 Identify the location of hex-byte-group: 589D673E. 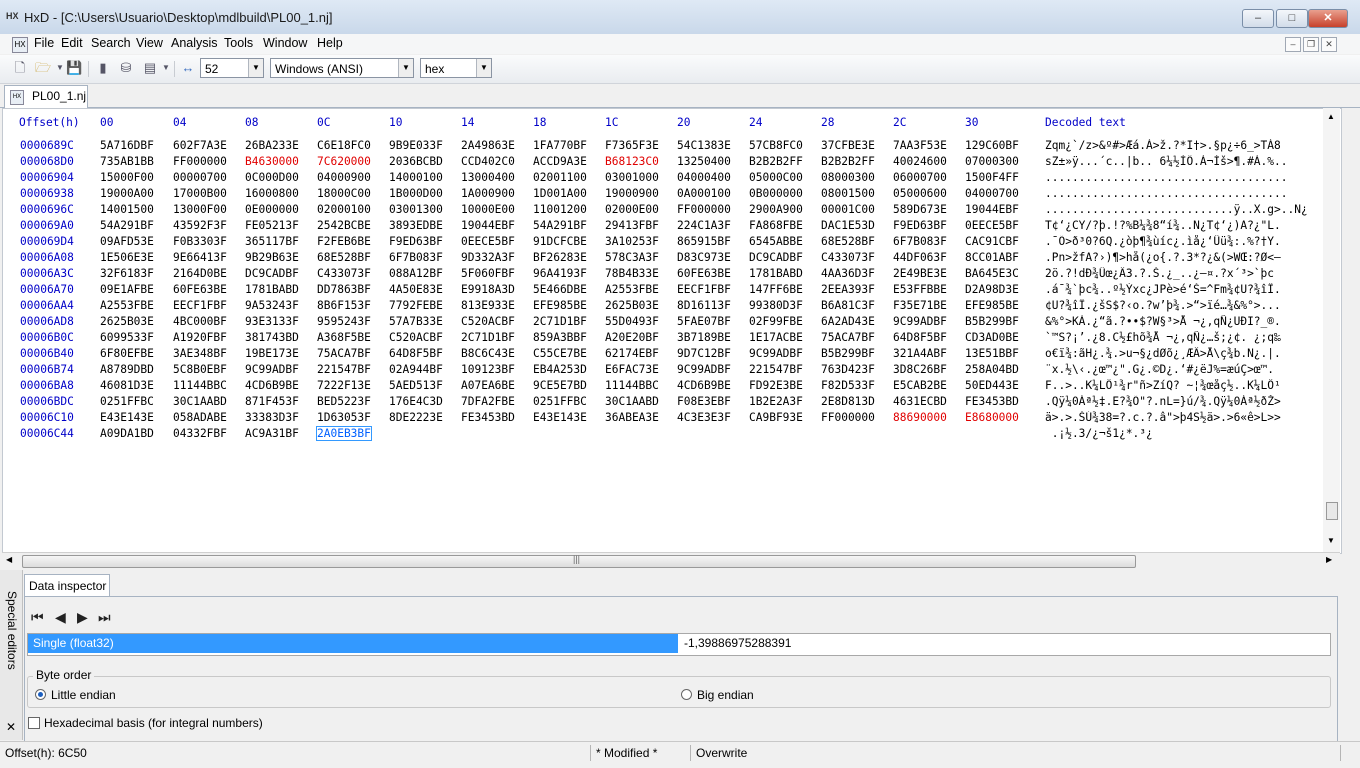
(920, 209).